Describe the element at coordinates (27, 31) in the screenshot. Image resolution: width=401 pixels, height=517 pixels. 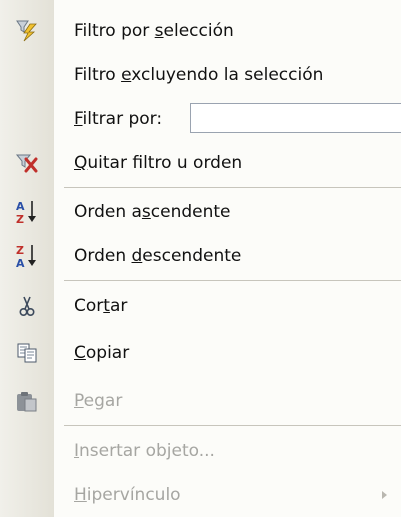
I see `filter-by-selection-icon` at that location.